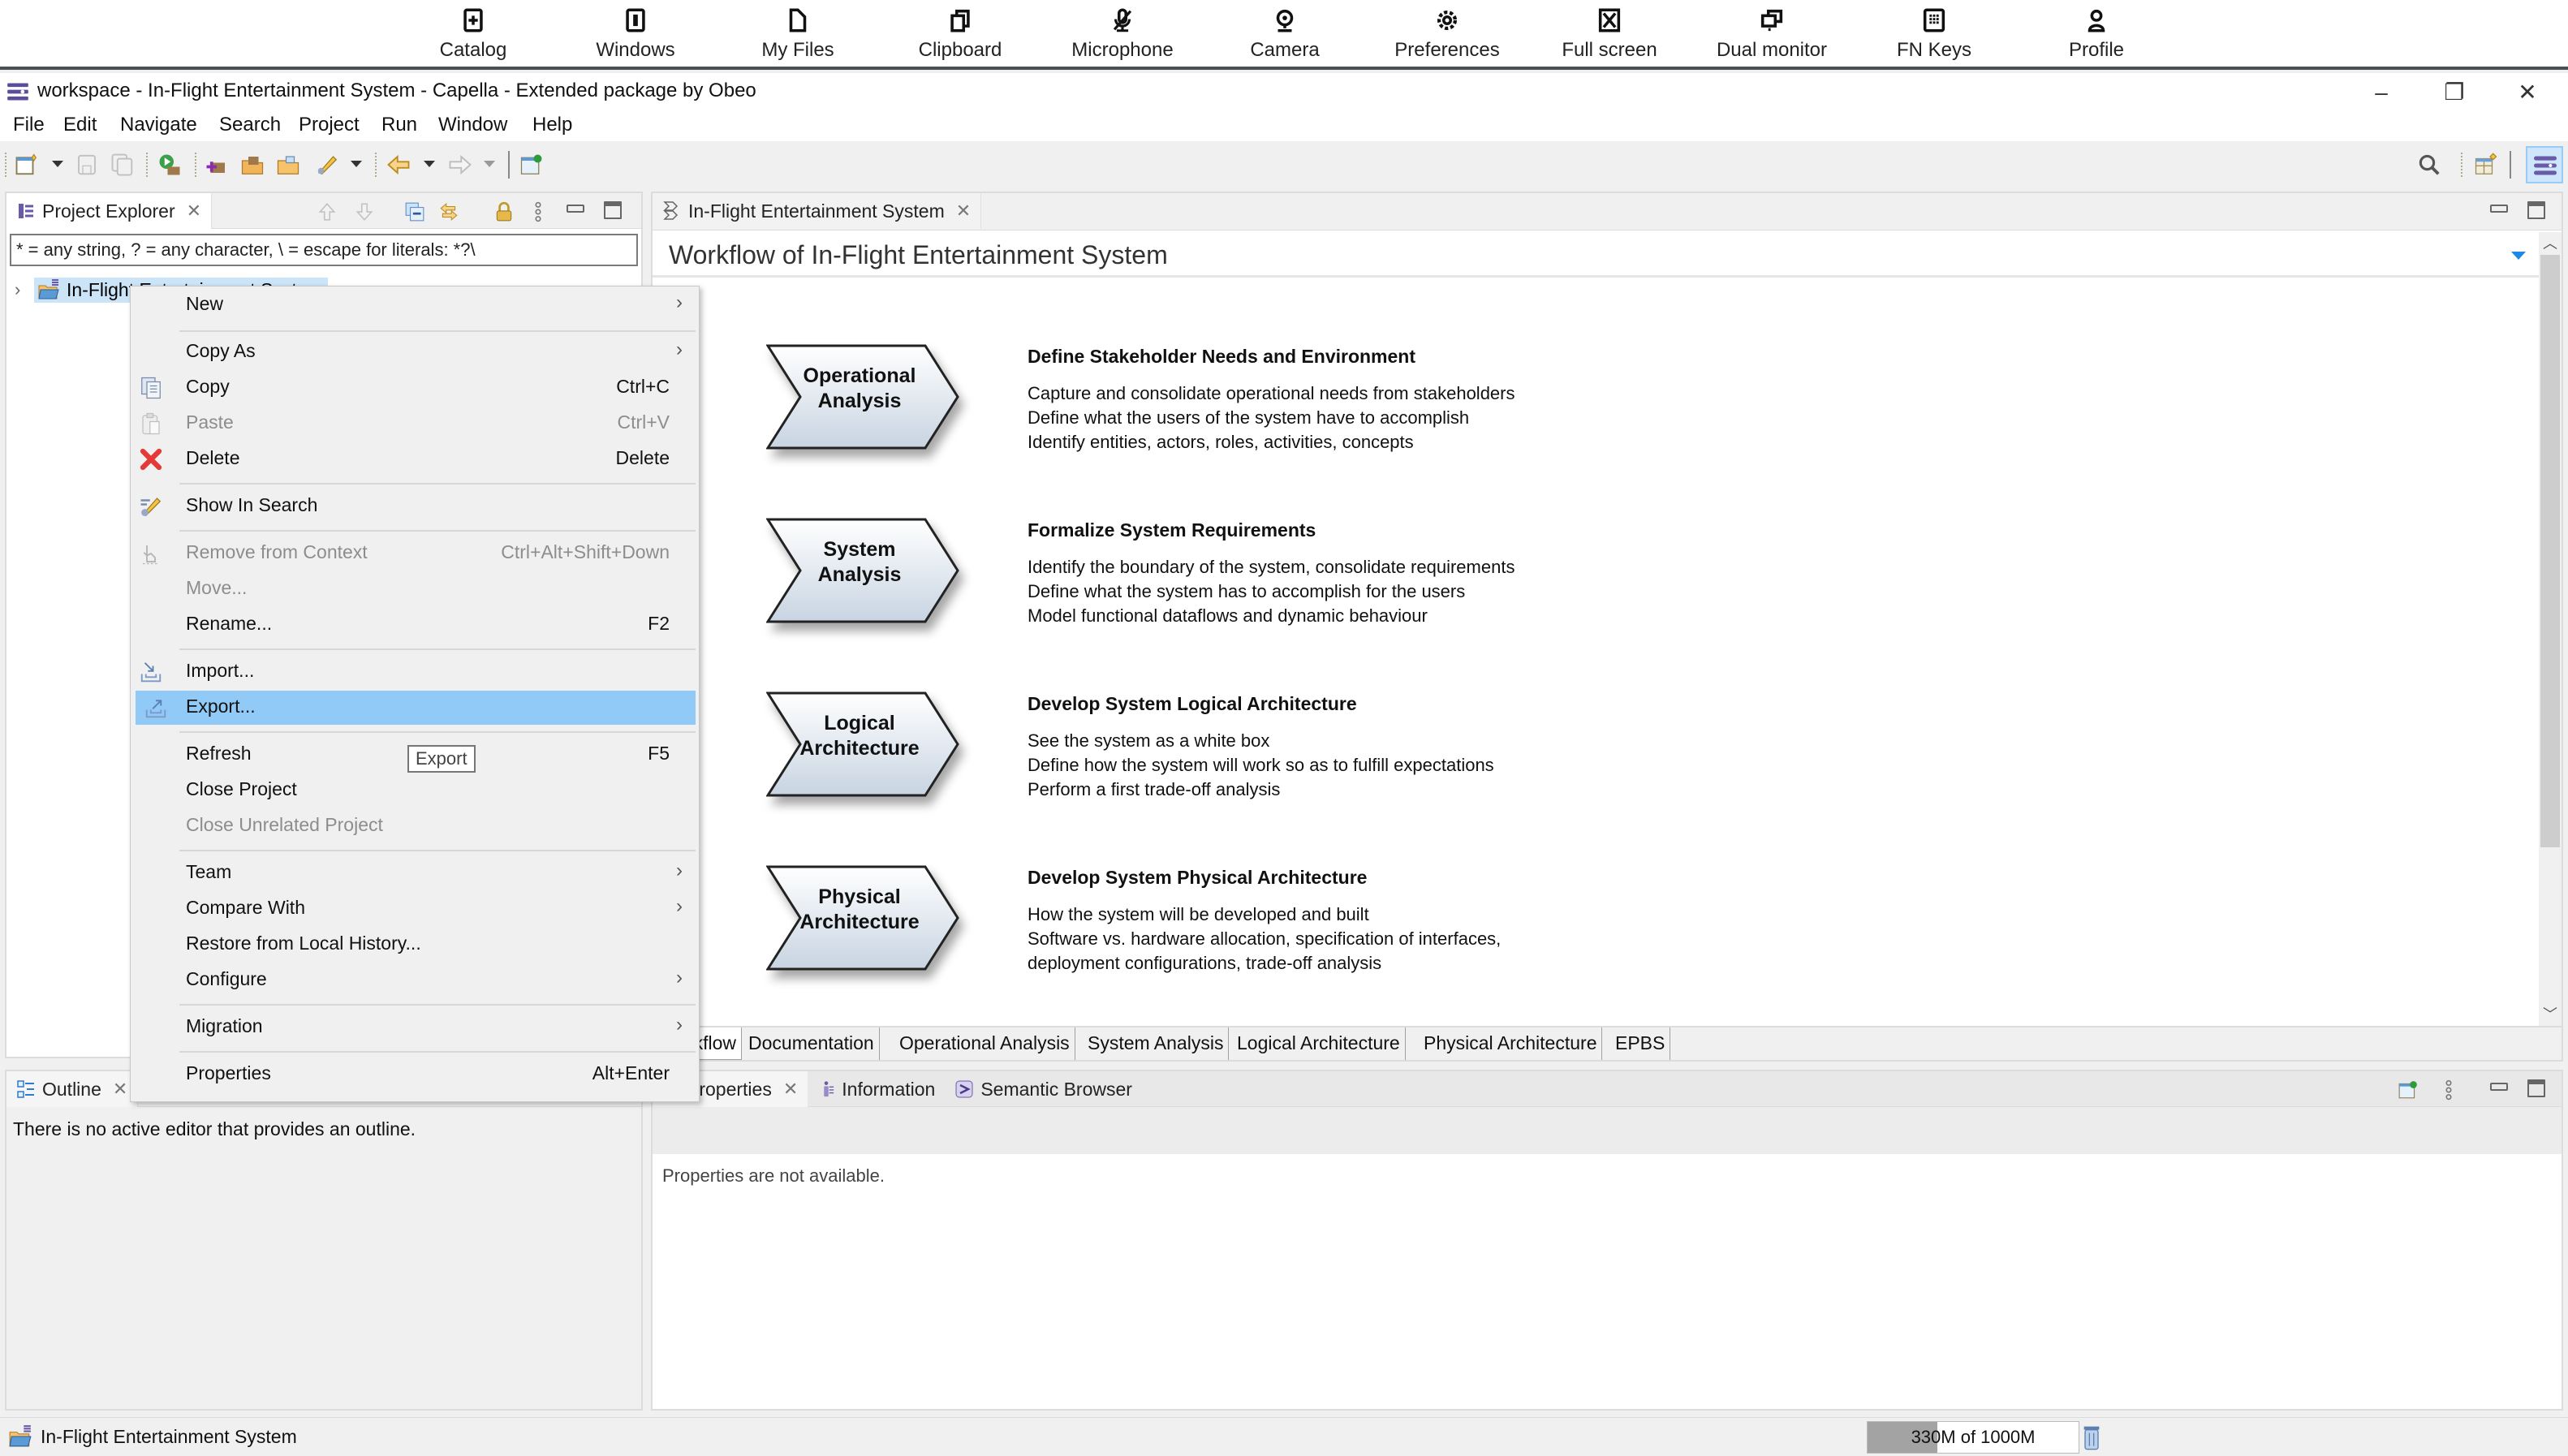  I want to click on save-icon, so click(87, 165).